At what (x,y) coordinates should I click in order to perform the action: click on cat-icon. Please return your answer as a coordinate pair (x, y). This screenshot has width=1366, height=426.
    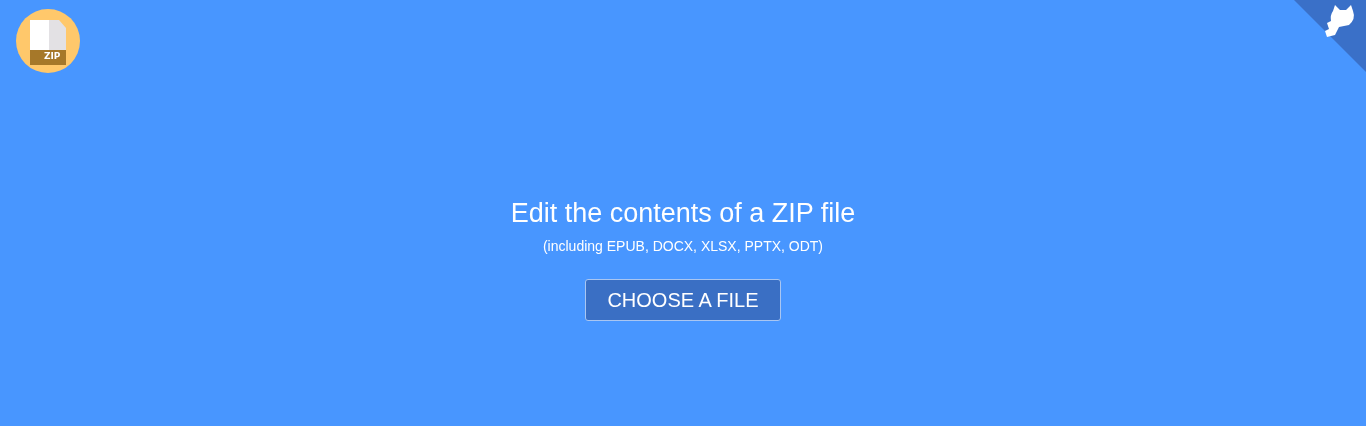
    Looking at the image, I should click on (1339, 21).